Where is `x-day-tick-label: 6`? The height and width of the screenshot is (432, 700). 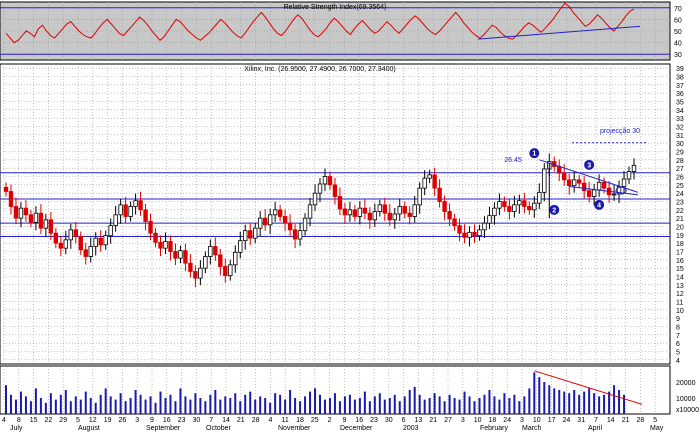
x-day-tick-label: 6 is located at coordinates (404, 420).